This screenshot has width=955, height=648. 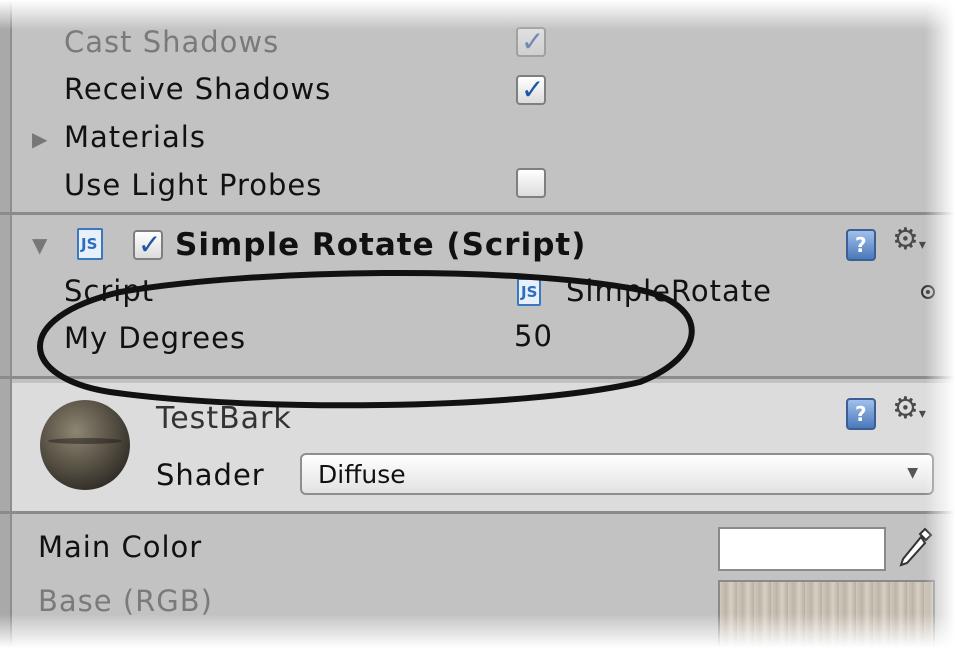 What do you see at coordinates (210, 475) in the screenshot?
I see `shader-label: Shader` at bounding box center [210, 475].